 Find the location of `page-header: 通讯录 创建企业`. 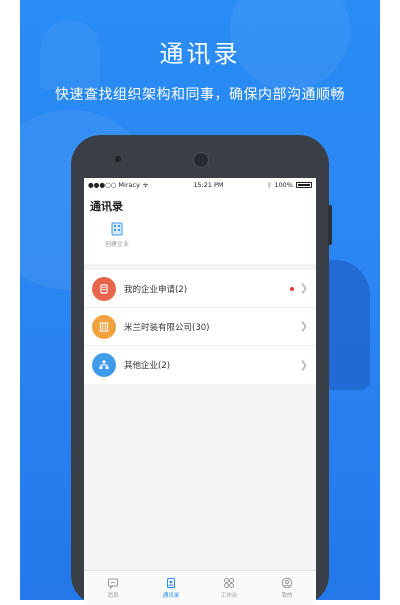

page-header: 通讯录 创建企业 is located at coordinates (200, 228).